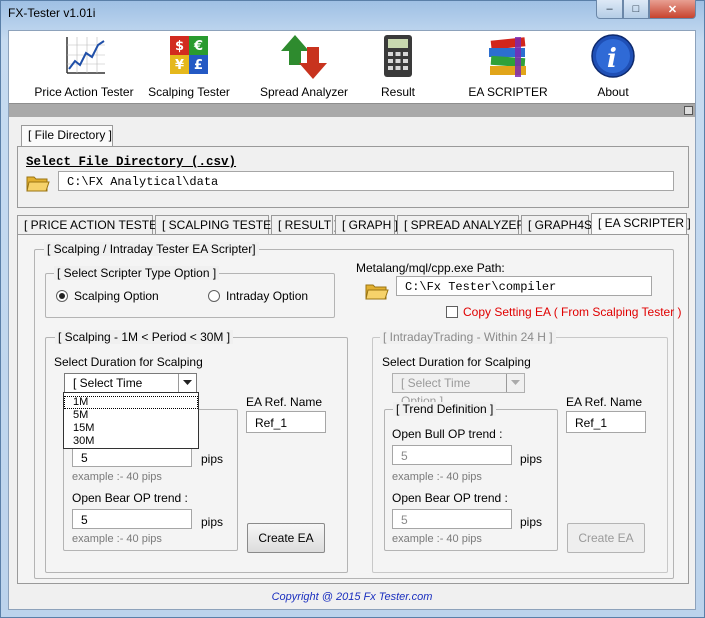 Image resolution: width=705 pixels, height=618 pixels. What do you see at coordinates (612, 59) in the screenshot?
I see `svg-text: i` at bounding box center [612, 59].